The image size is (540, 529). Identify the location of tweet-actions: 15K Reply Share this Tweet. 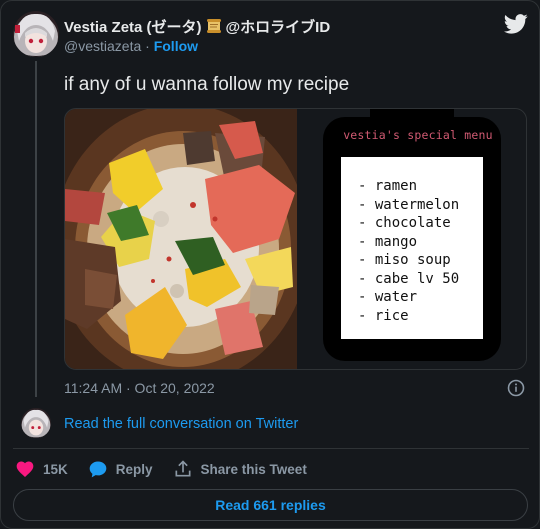
(171, 469).